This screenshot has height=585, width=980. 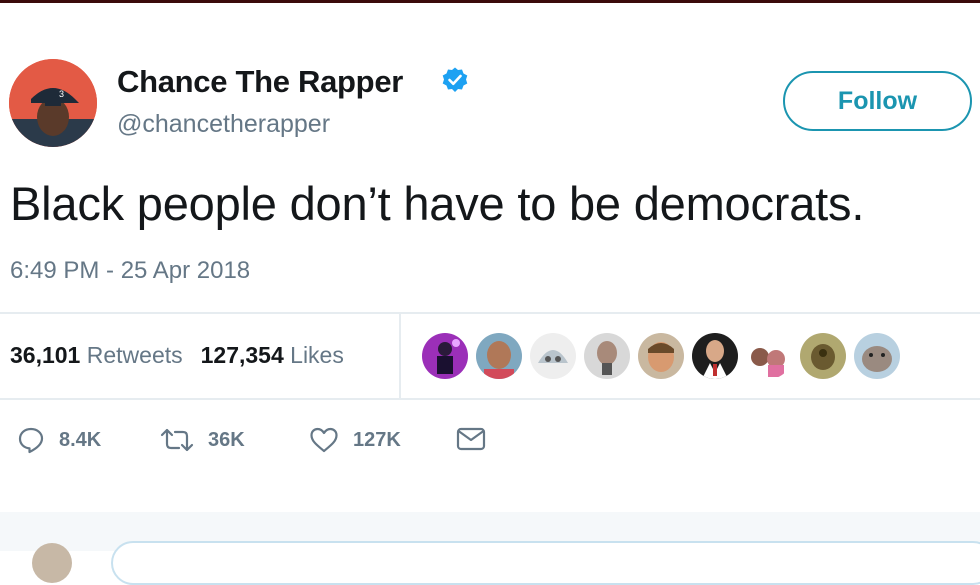 What do you see at coordinates (61, 94) in the screenshot?
I see `cap-number: 3` at bounding box center [61, 94].